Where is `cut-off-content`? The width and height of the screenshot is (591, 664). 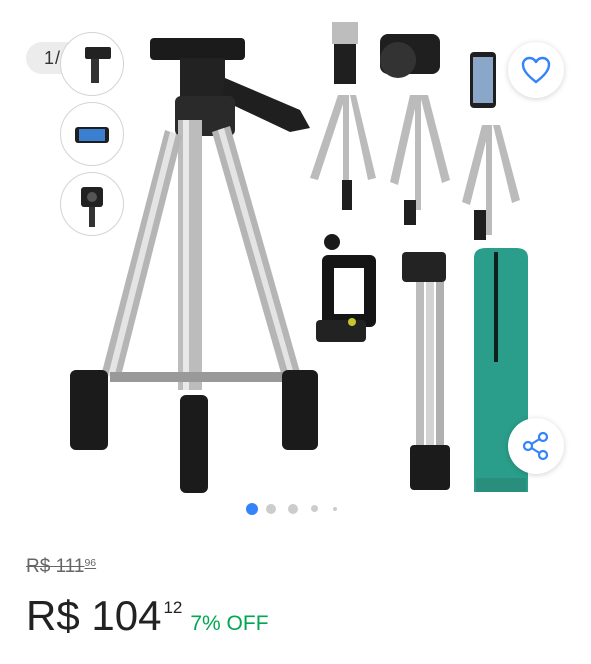 cut-off-content is located at coordinates (270, 660).